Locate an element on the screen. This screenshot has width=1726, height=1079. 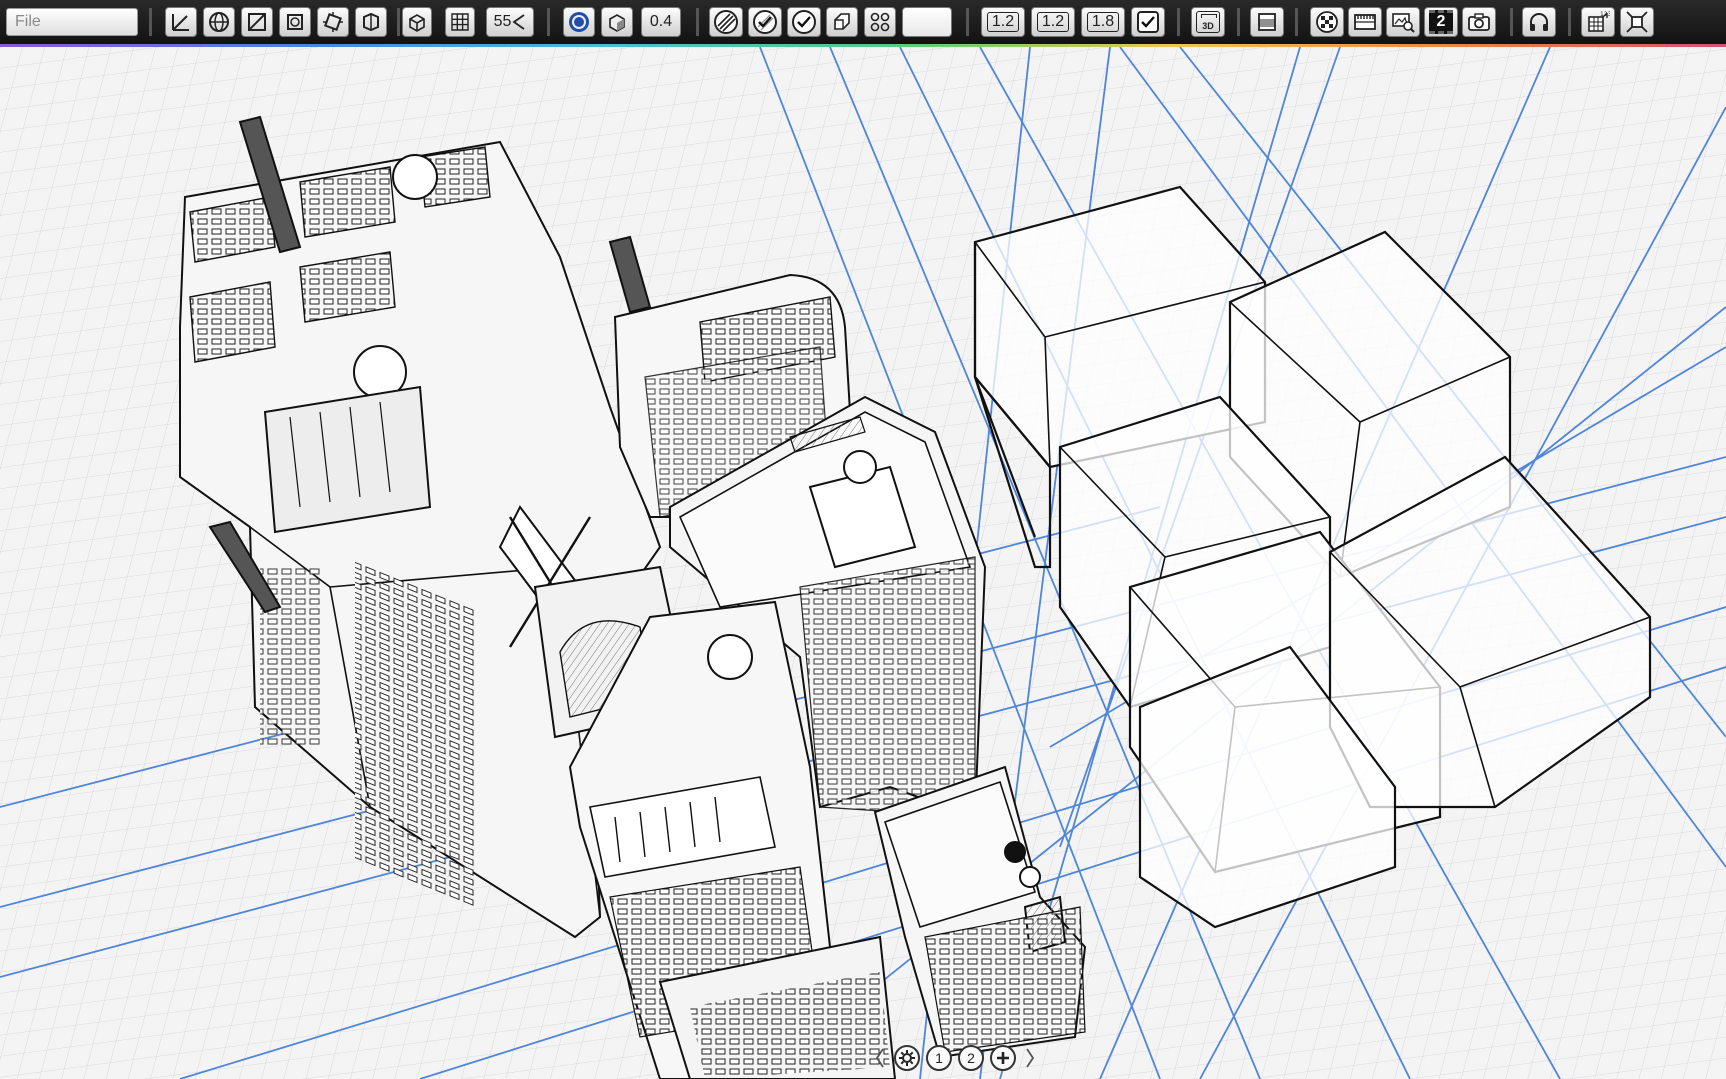
stroke-width-button: 0.4 is located at coordinates (661, 22).